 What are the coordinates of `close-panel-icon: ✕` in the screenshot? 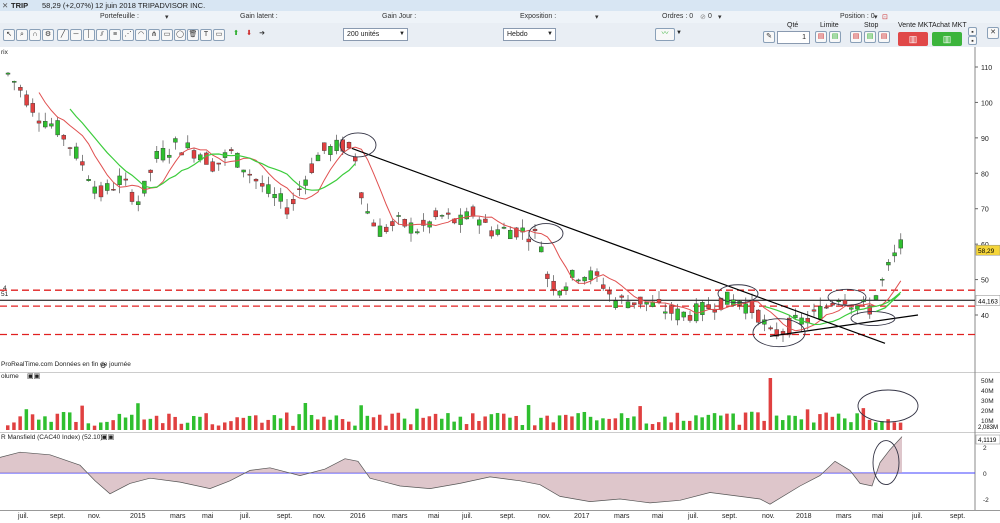 It's located at (993, 33).